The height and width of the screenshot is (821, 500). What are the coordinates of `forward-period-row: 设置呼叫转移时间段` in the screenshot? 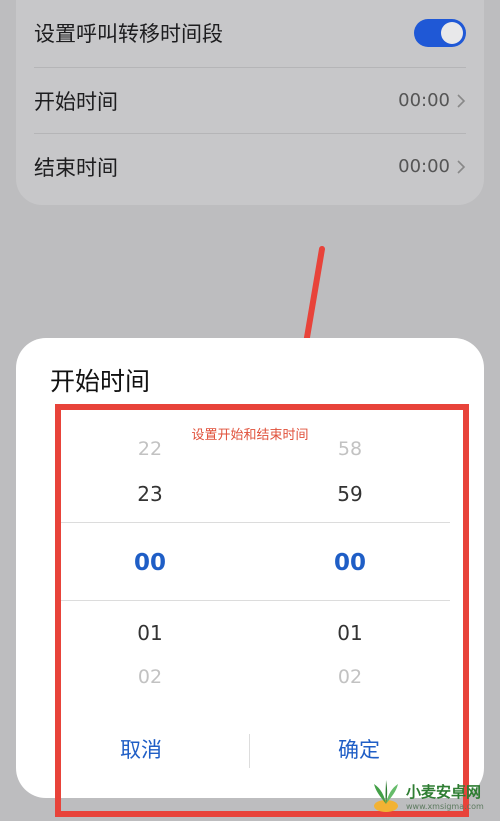 It's located at (250, 33).